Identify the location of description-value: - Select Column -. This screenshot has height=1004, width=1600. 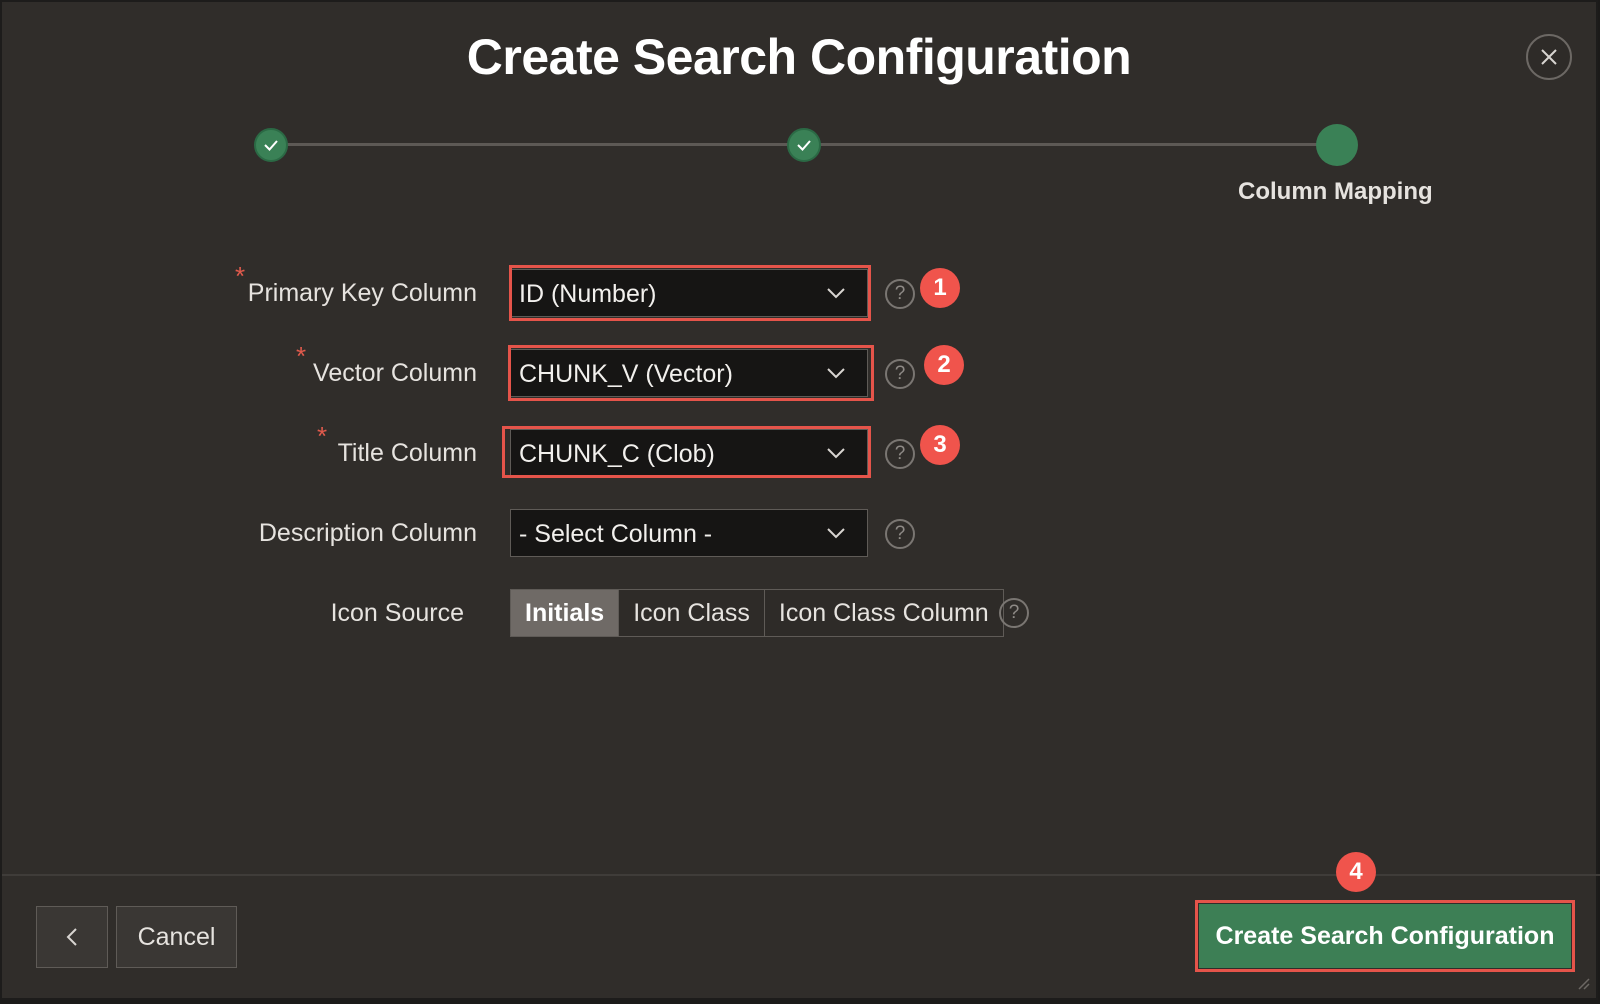
(616, 534).